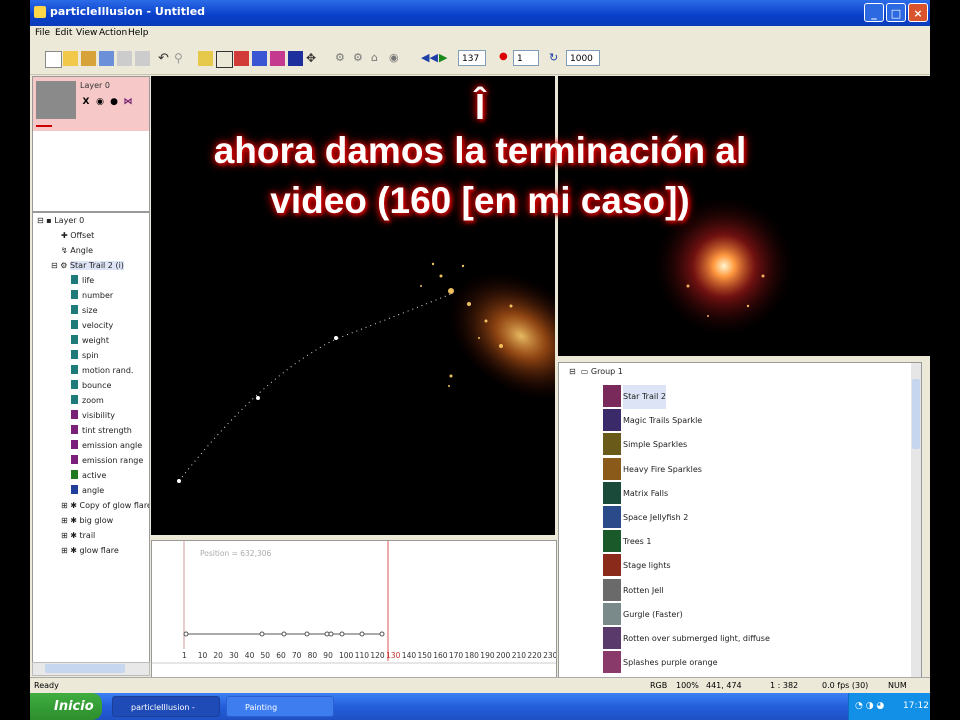 Image resolution: width=960 pixels, height=720 pixels. Describe the element at coordinates (42, 33) in the screenshot. I see `menu-file: File` at that location.